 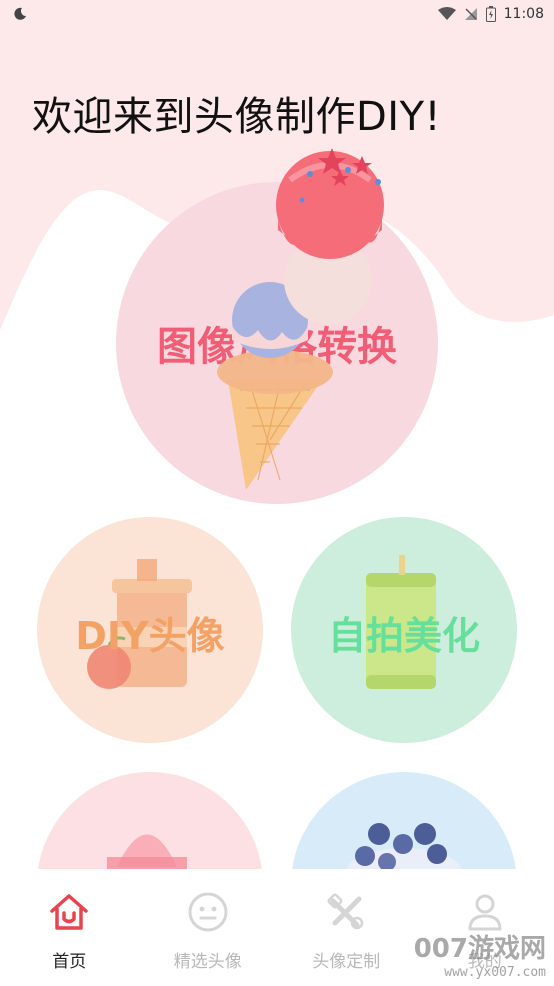 What do you see at coordinates (495, 972) in the screenshot?
I see `watermark-url: www.yx007.com` at bounding box center [495, 972].